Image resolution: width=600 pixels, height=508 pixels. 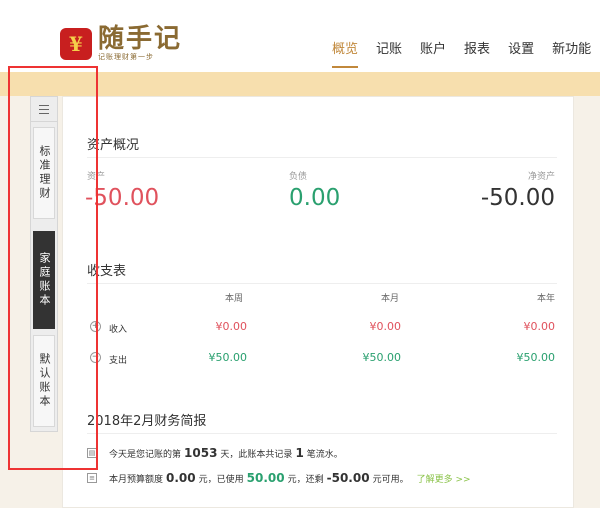 I want to click on income-month: ¥0.00, so click(x=385, y=326).